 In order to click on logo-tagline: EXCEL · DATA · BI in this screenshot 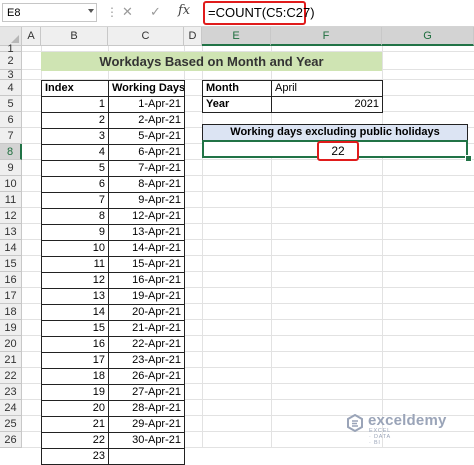, I will do `click(380, 437)`.